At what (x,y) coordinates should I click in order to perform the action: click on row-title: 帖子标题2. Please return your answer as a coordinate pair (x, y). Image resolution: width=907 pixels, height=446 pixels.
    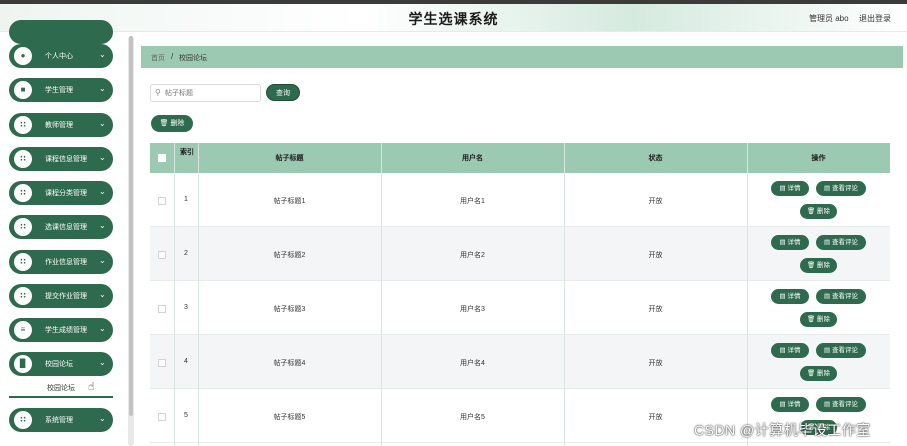
    Looking at the image, I should click on (289, 255).